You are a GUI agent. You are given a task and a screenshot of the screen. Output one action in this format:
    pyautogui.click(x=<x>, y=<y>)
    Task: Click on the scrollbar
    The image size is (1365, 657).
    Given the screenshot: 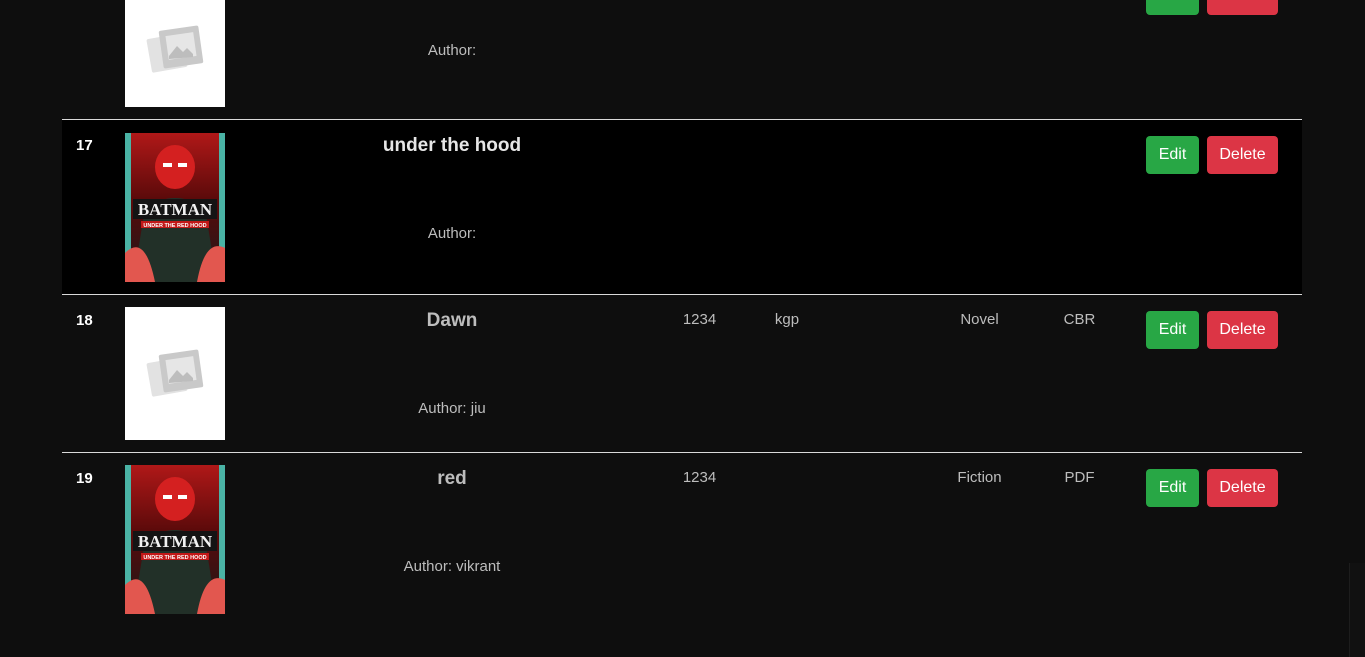 What is the action you would take?
    pyautogui.click(x=1357, y=610)
    